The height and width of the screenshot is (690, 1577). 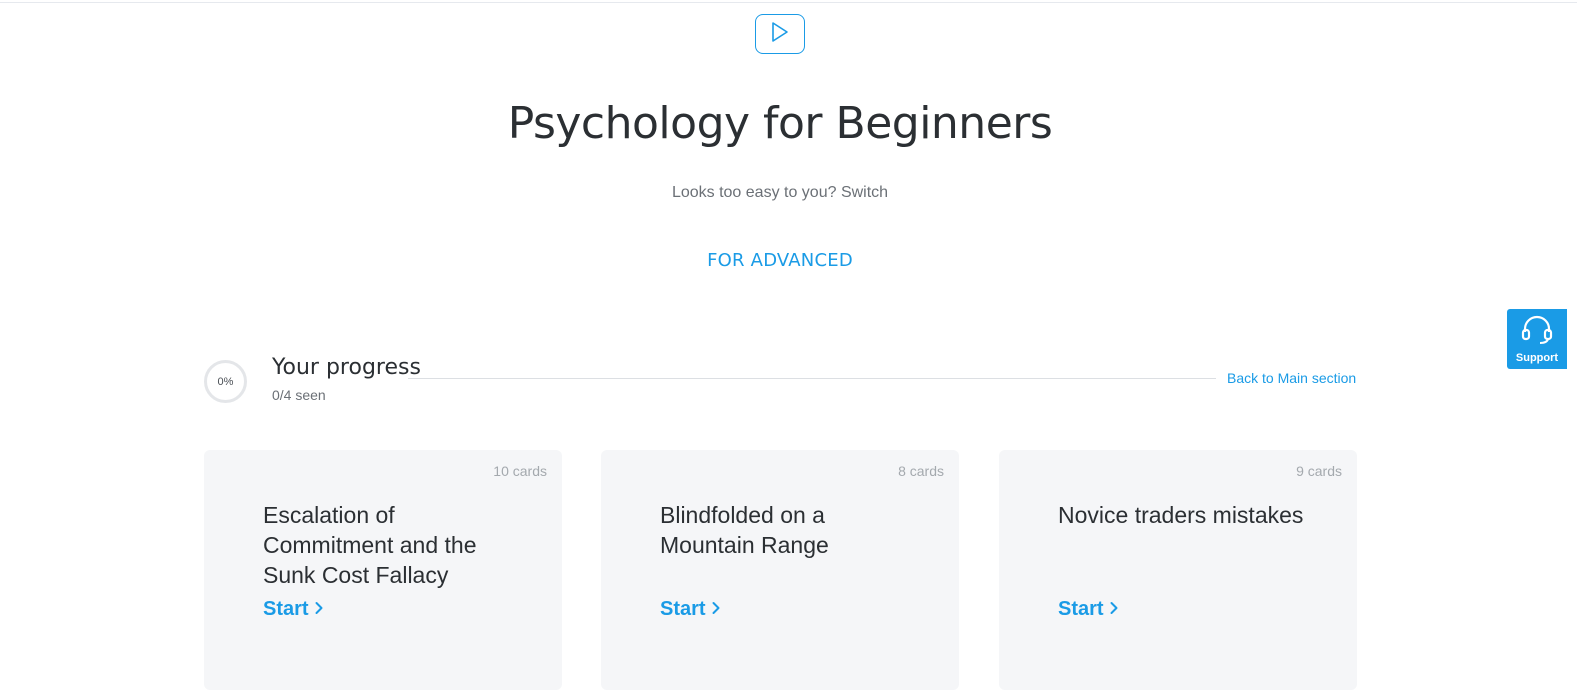 I want to click on progress-percent: 0%, so click(x=225, y=381).